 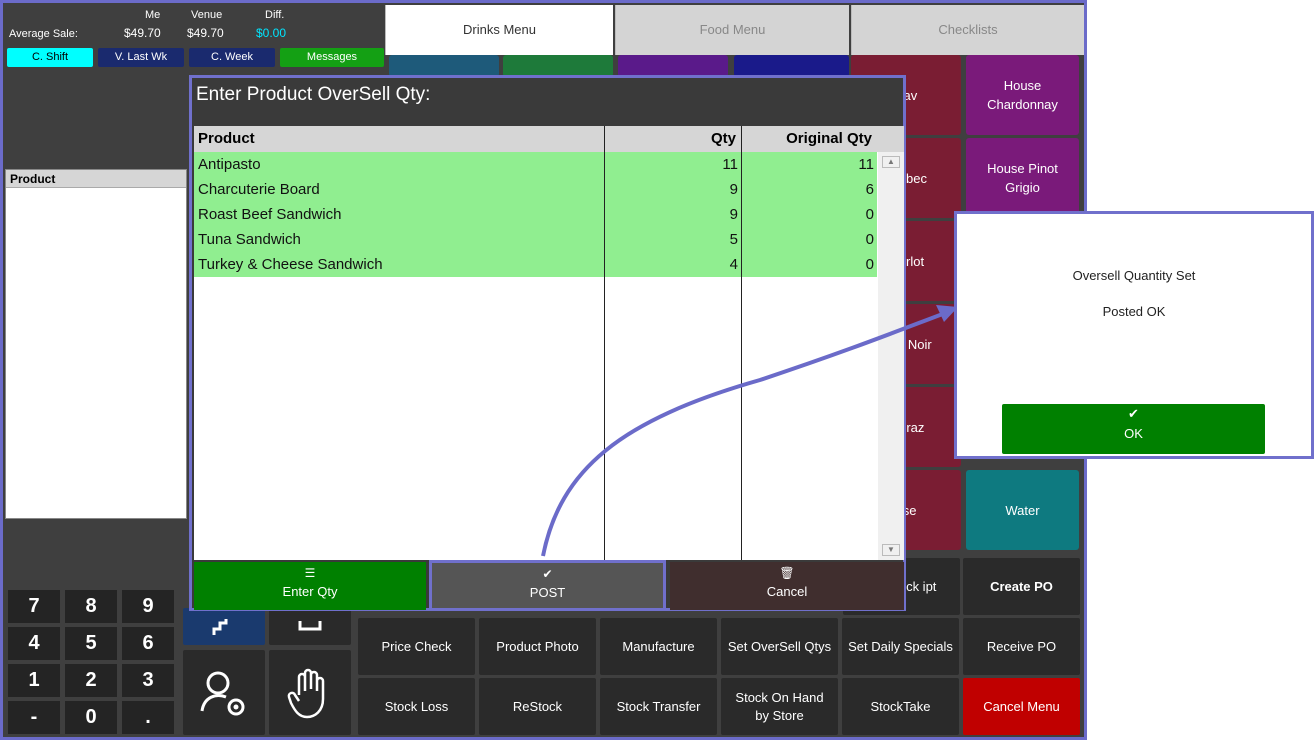 I want to click on ok-label: OK, so click(x=1133, y=433).